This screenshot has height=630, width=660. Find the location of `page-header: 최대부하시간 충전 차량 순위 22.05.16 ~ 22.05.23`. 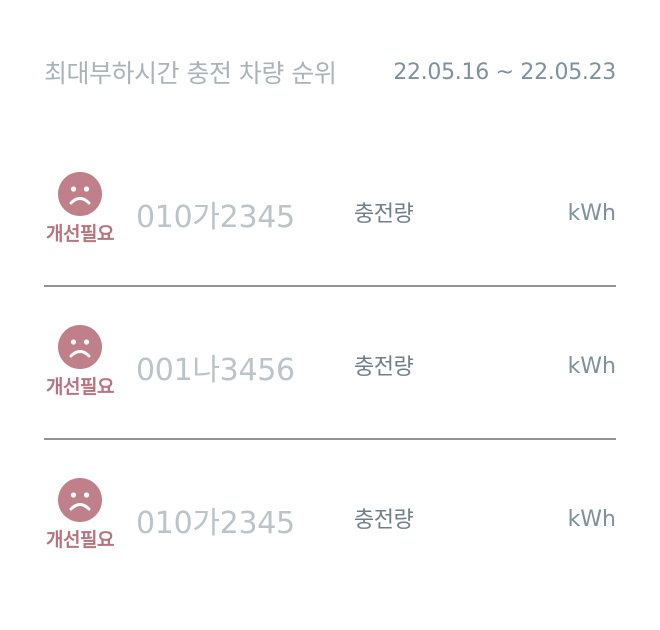

page-header: 최대부하시간 충전 차량 순위 22.05.16 ~ 22.05.23 is located at coordinates (330, 72).